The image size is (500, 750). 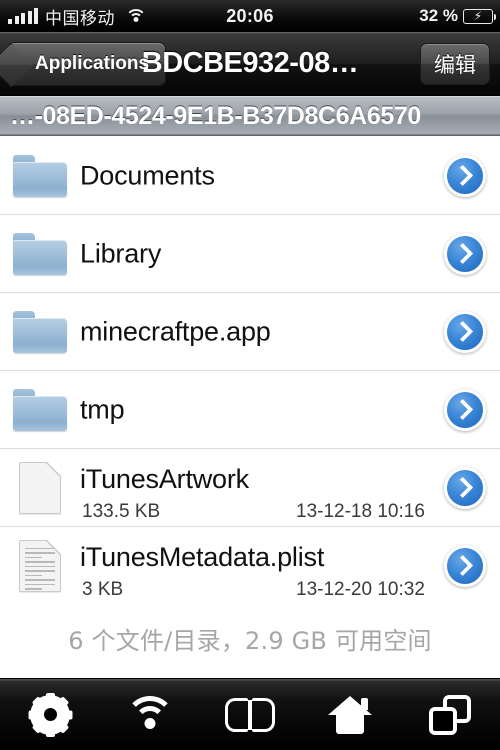 I want to click on file-name-label: iTunesMetadata.plist, so click(x=202, y=557).